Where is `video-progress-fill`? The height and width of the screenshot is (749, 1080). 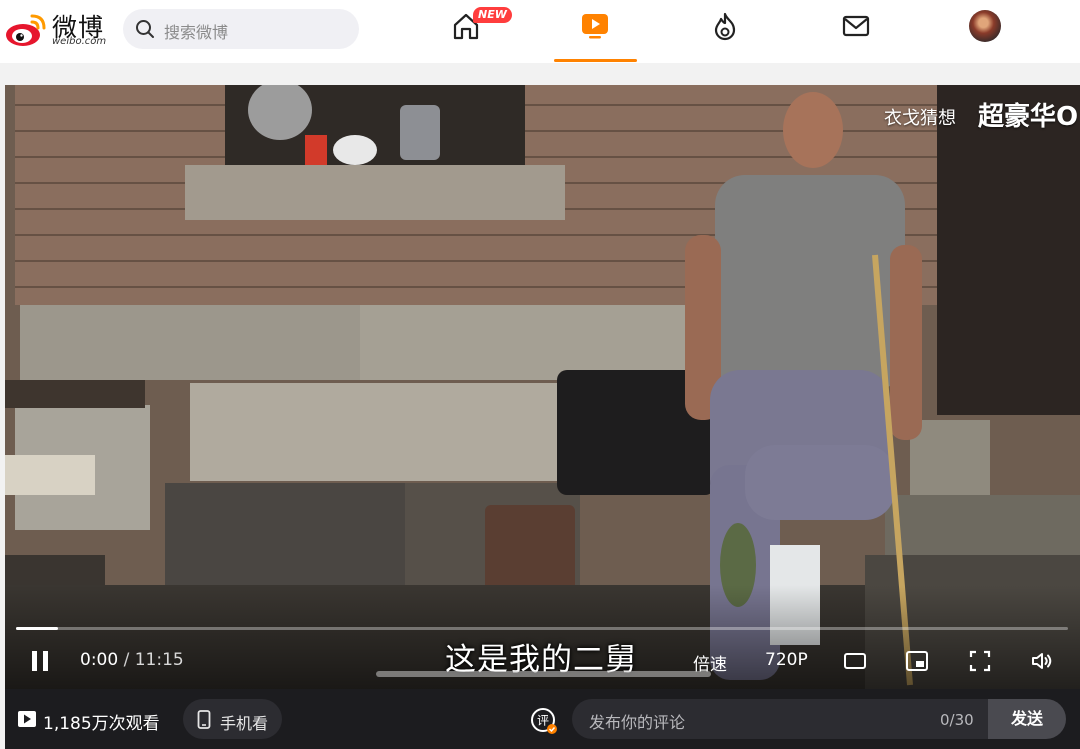 video-progress-fill is located at coordinates (37, 628).